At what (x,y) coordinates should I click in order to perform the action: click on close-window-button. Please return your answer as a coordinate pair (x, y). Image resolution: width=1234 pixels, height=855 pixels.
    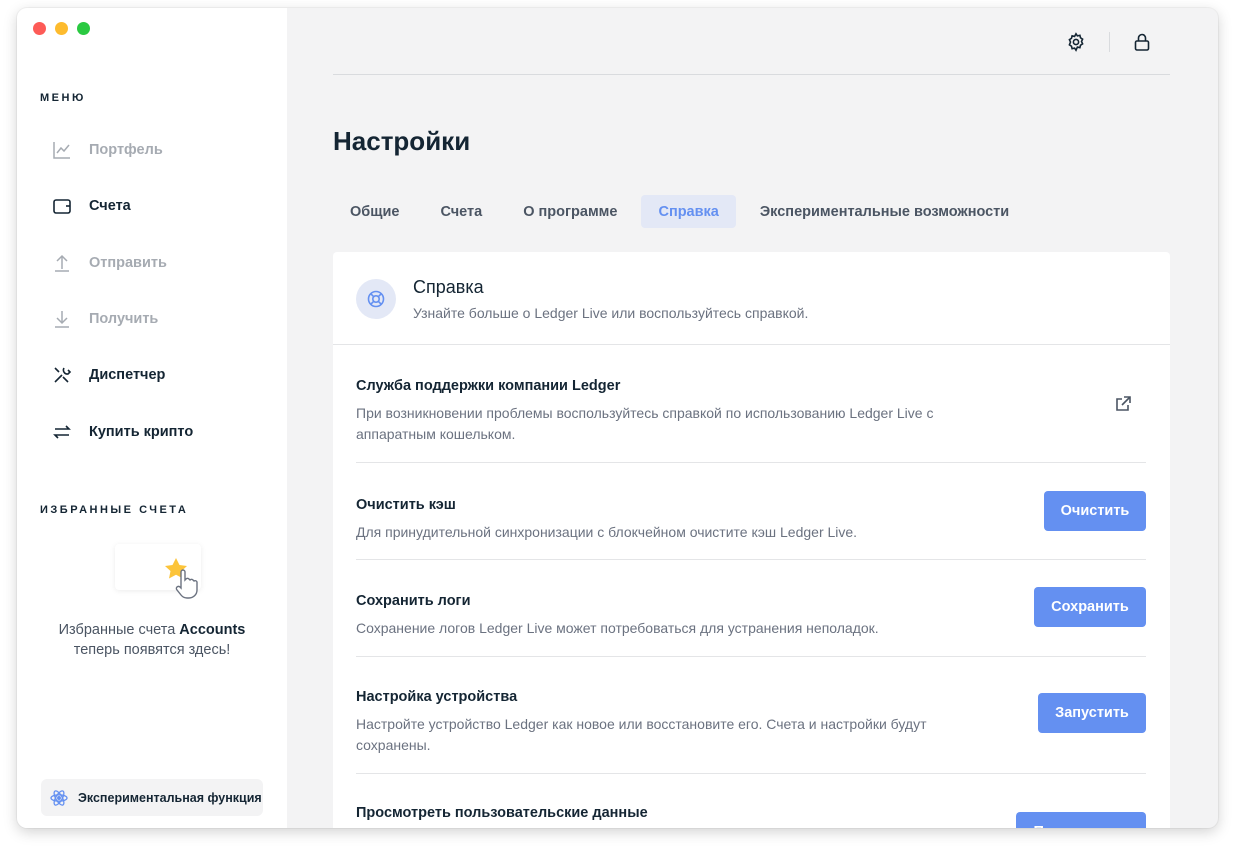
    Looking at the image, I should click on (39, 28).